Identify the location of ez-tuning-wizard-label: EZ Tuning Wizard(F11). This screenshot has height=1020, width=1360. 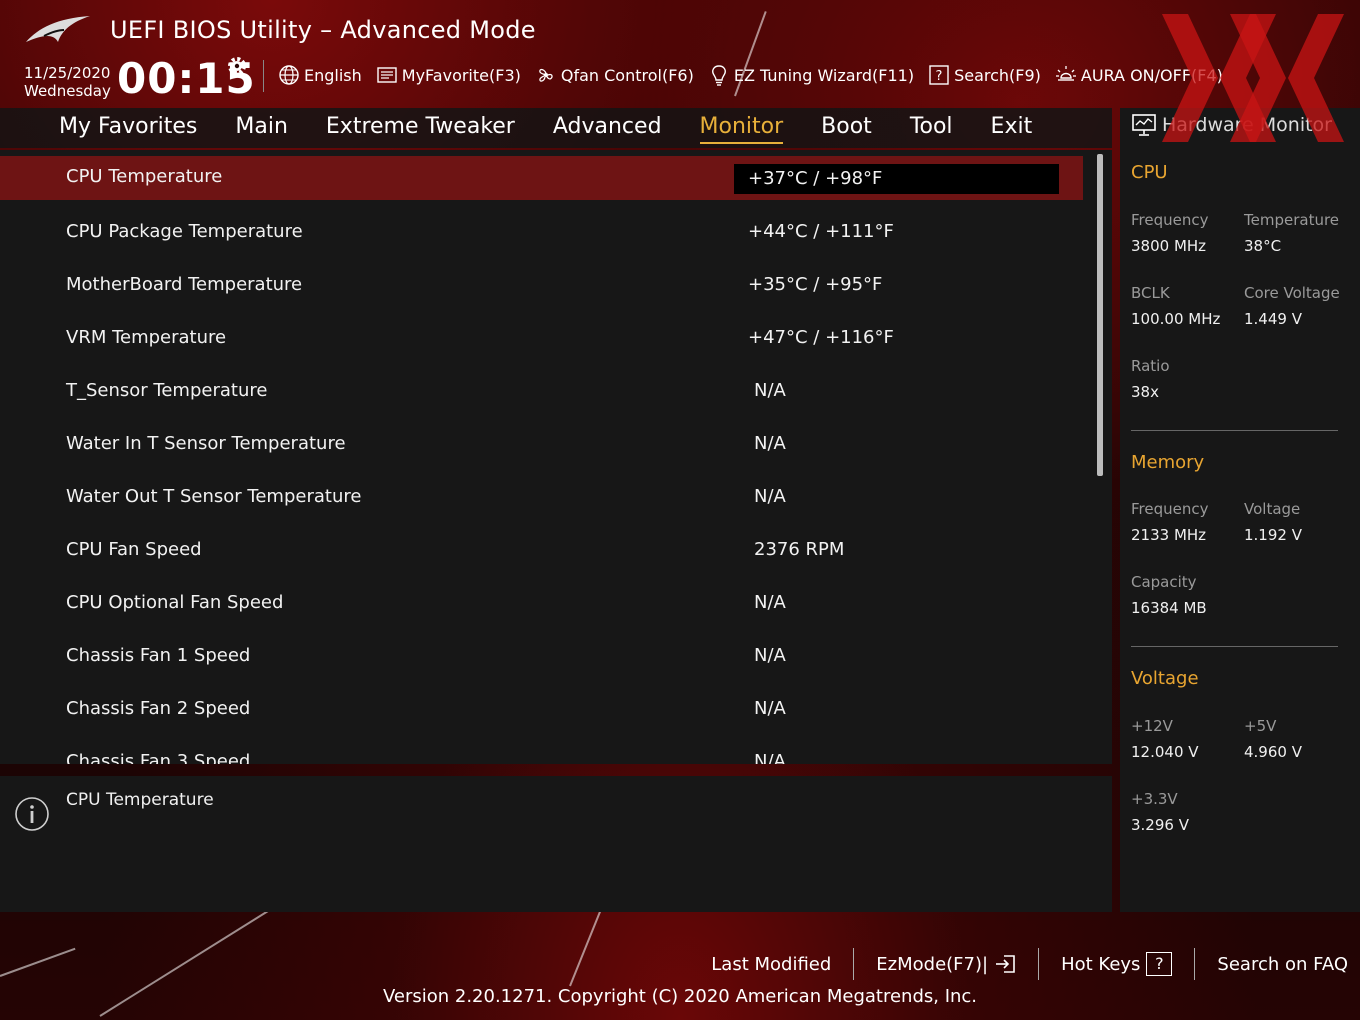
(824, 75).